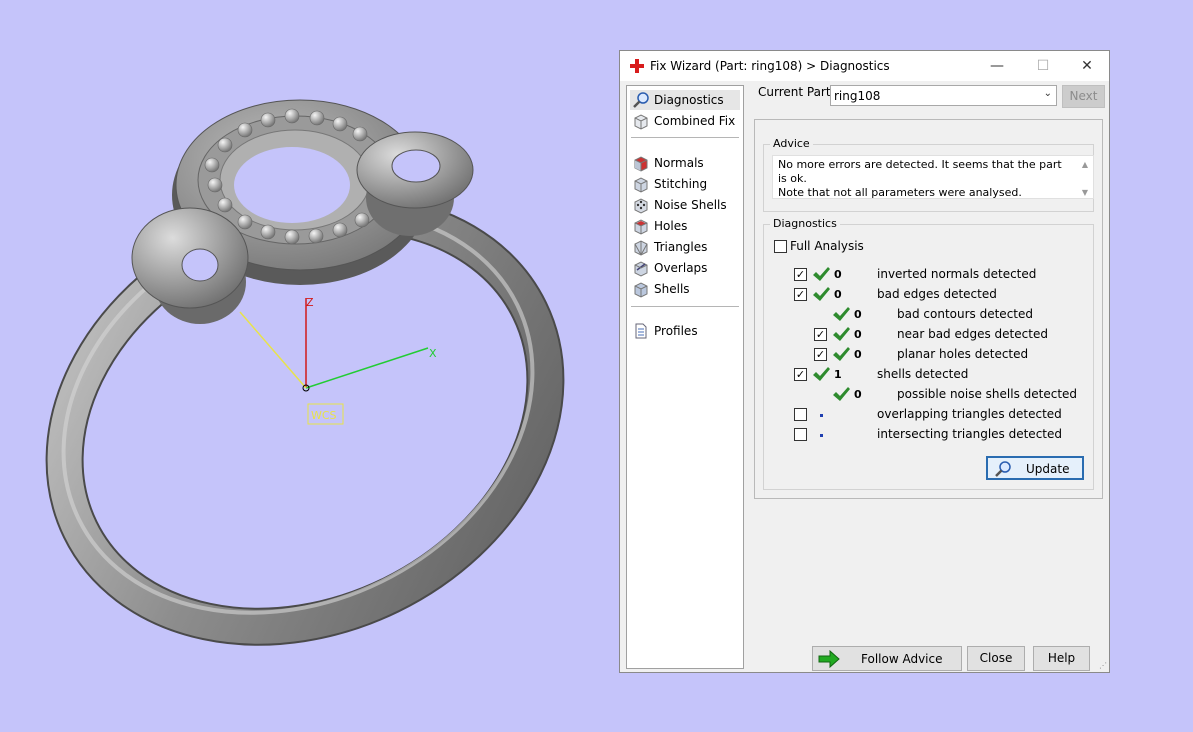 Image resolution: width=1193 pixels, height=732 pixels. Describe the element at coordinates (1048, 469) in the screenshot. I see `update-label: Update` at that location.